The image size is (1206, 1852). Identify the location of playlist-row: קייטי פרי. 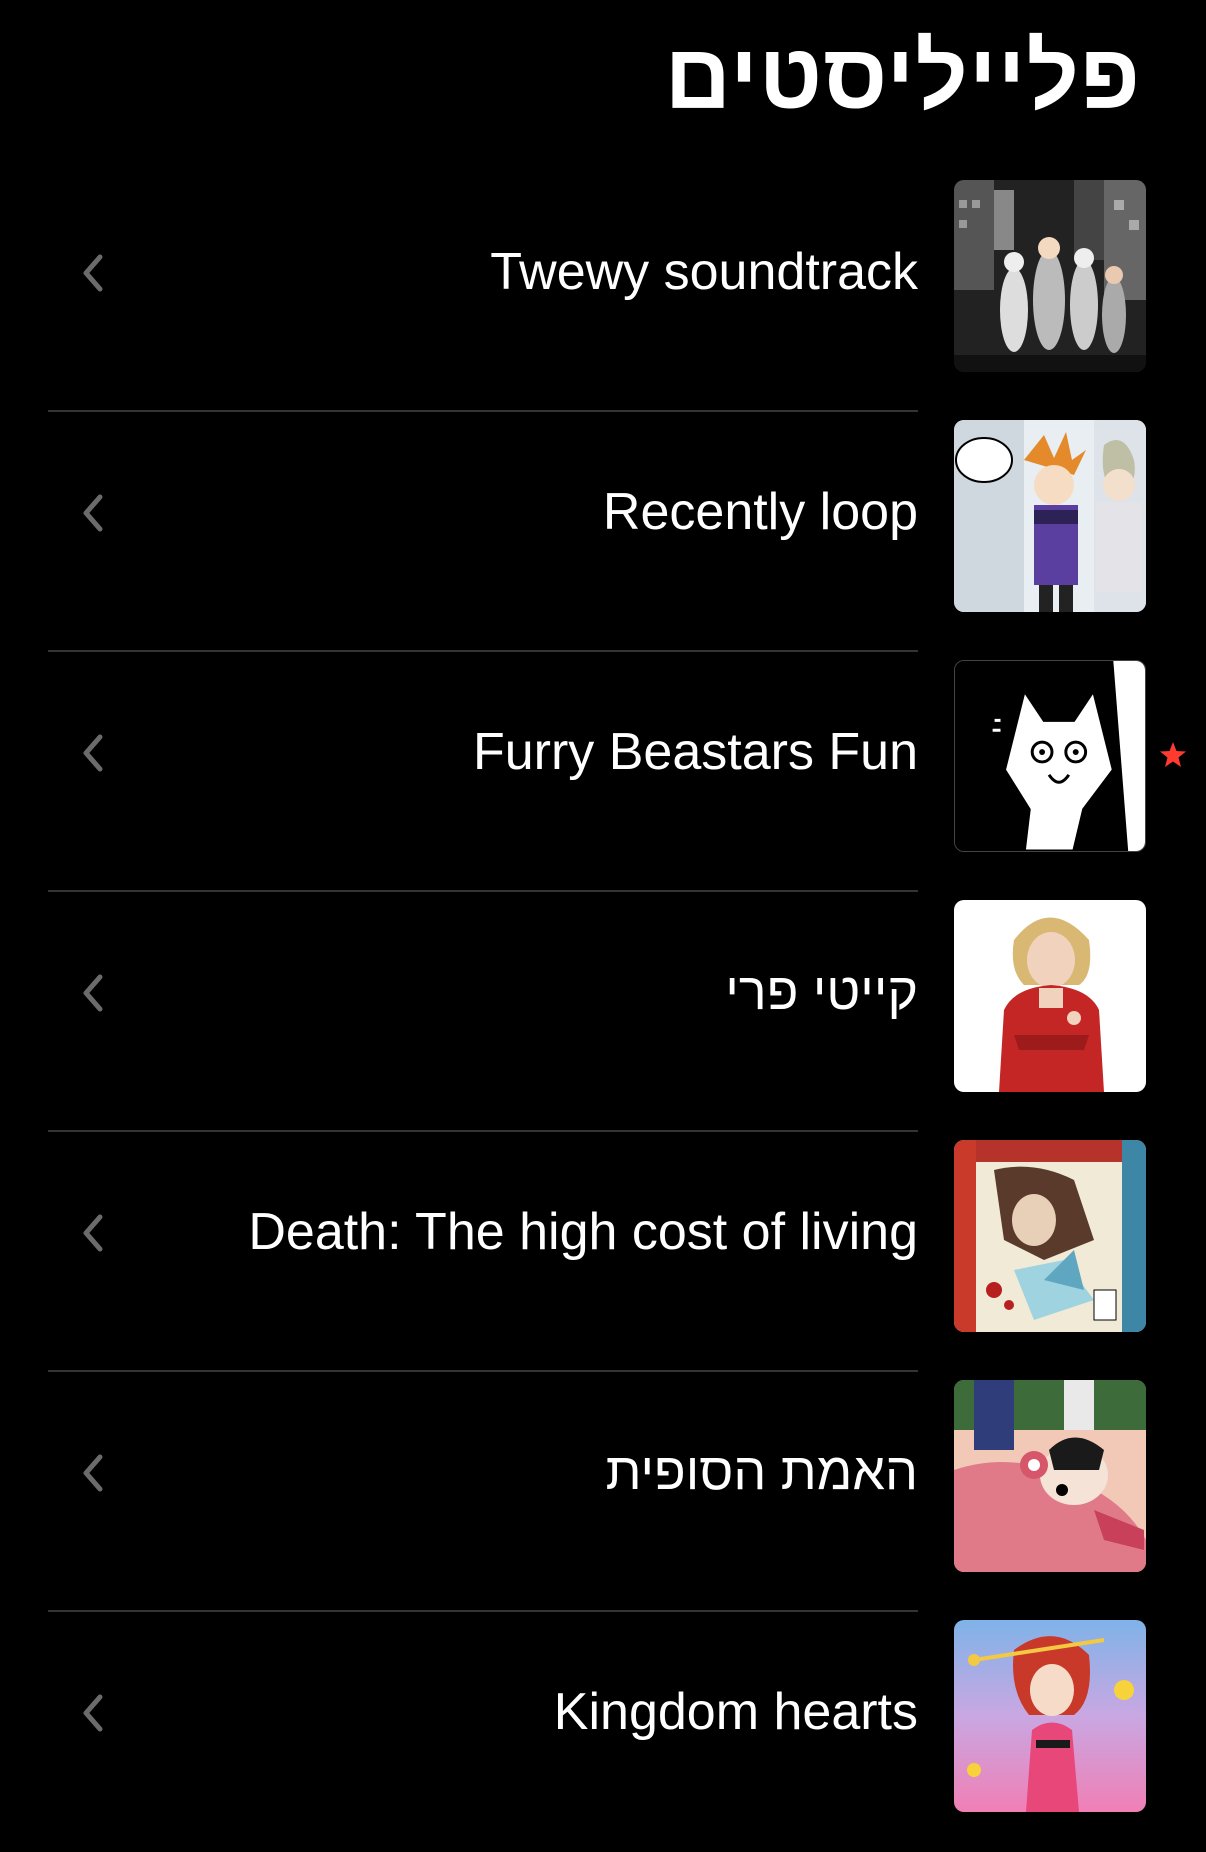
(603, 1012).